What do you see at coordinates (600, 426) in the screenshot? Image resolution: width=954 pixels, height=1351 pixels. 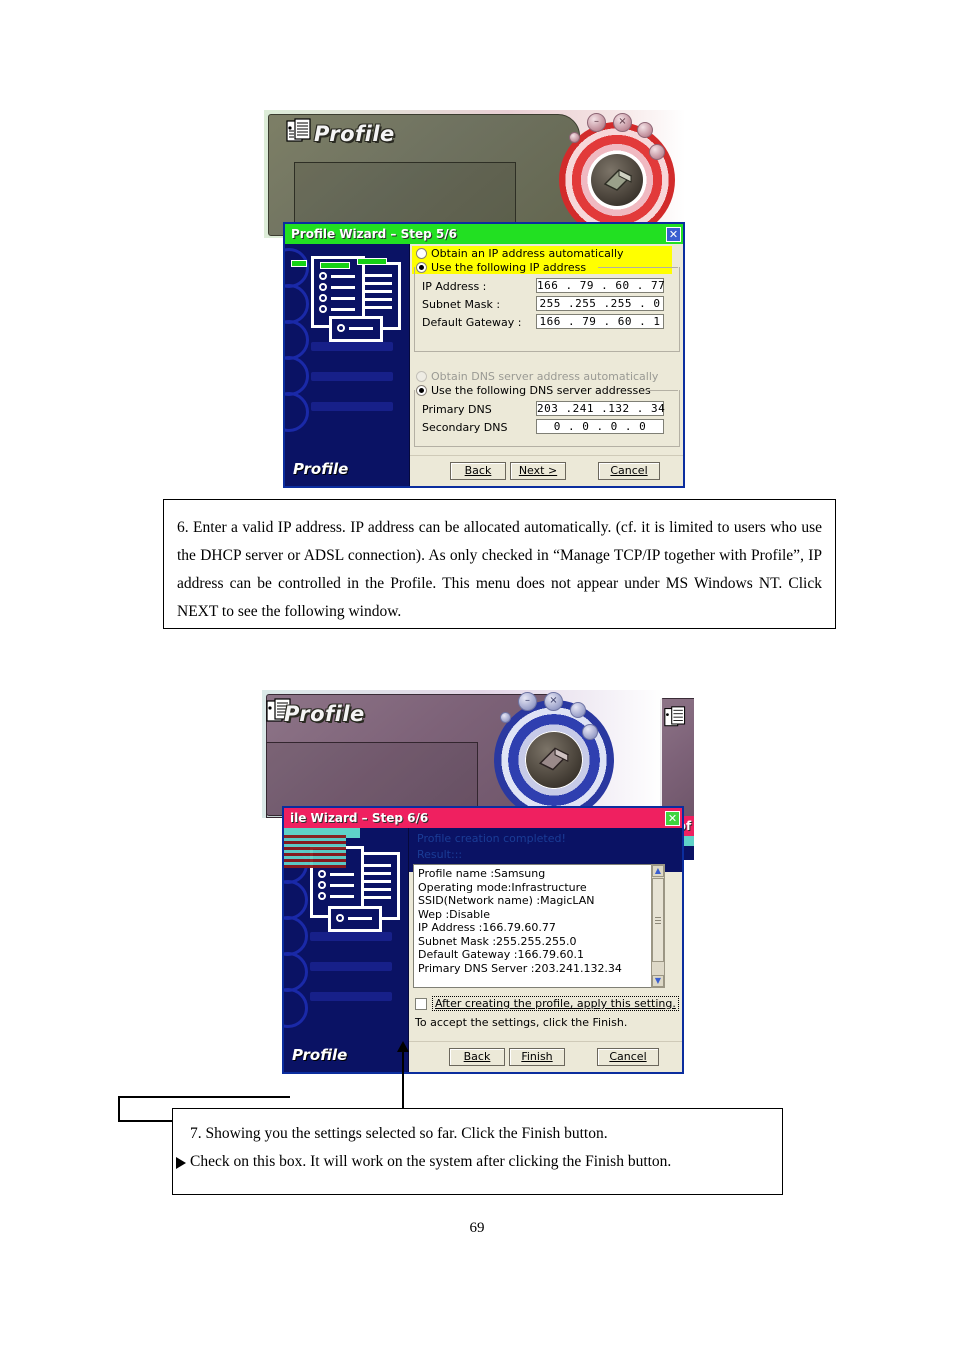 I see `secondary-dns-field: 0 . 0 . 0 . 0` at bounding box center [600, 426].